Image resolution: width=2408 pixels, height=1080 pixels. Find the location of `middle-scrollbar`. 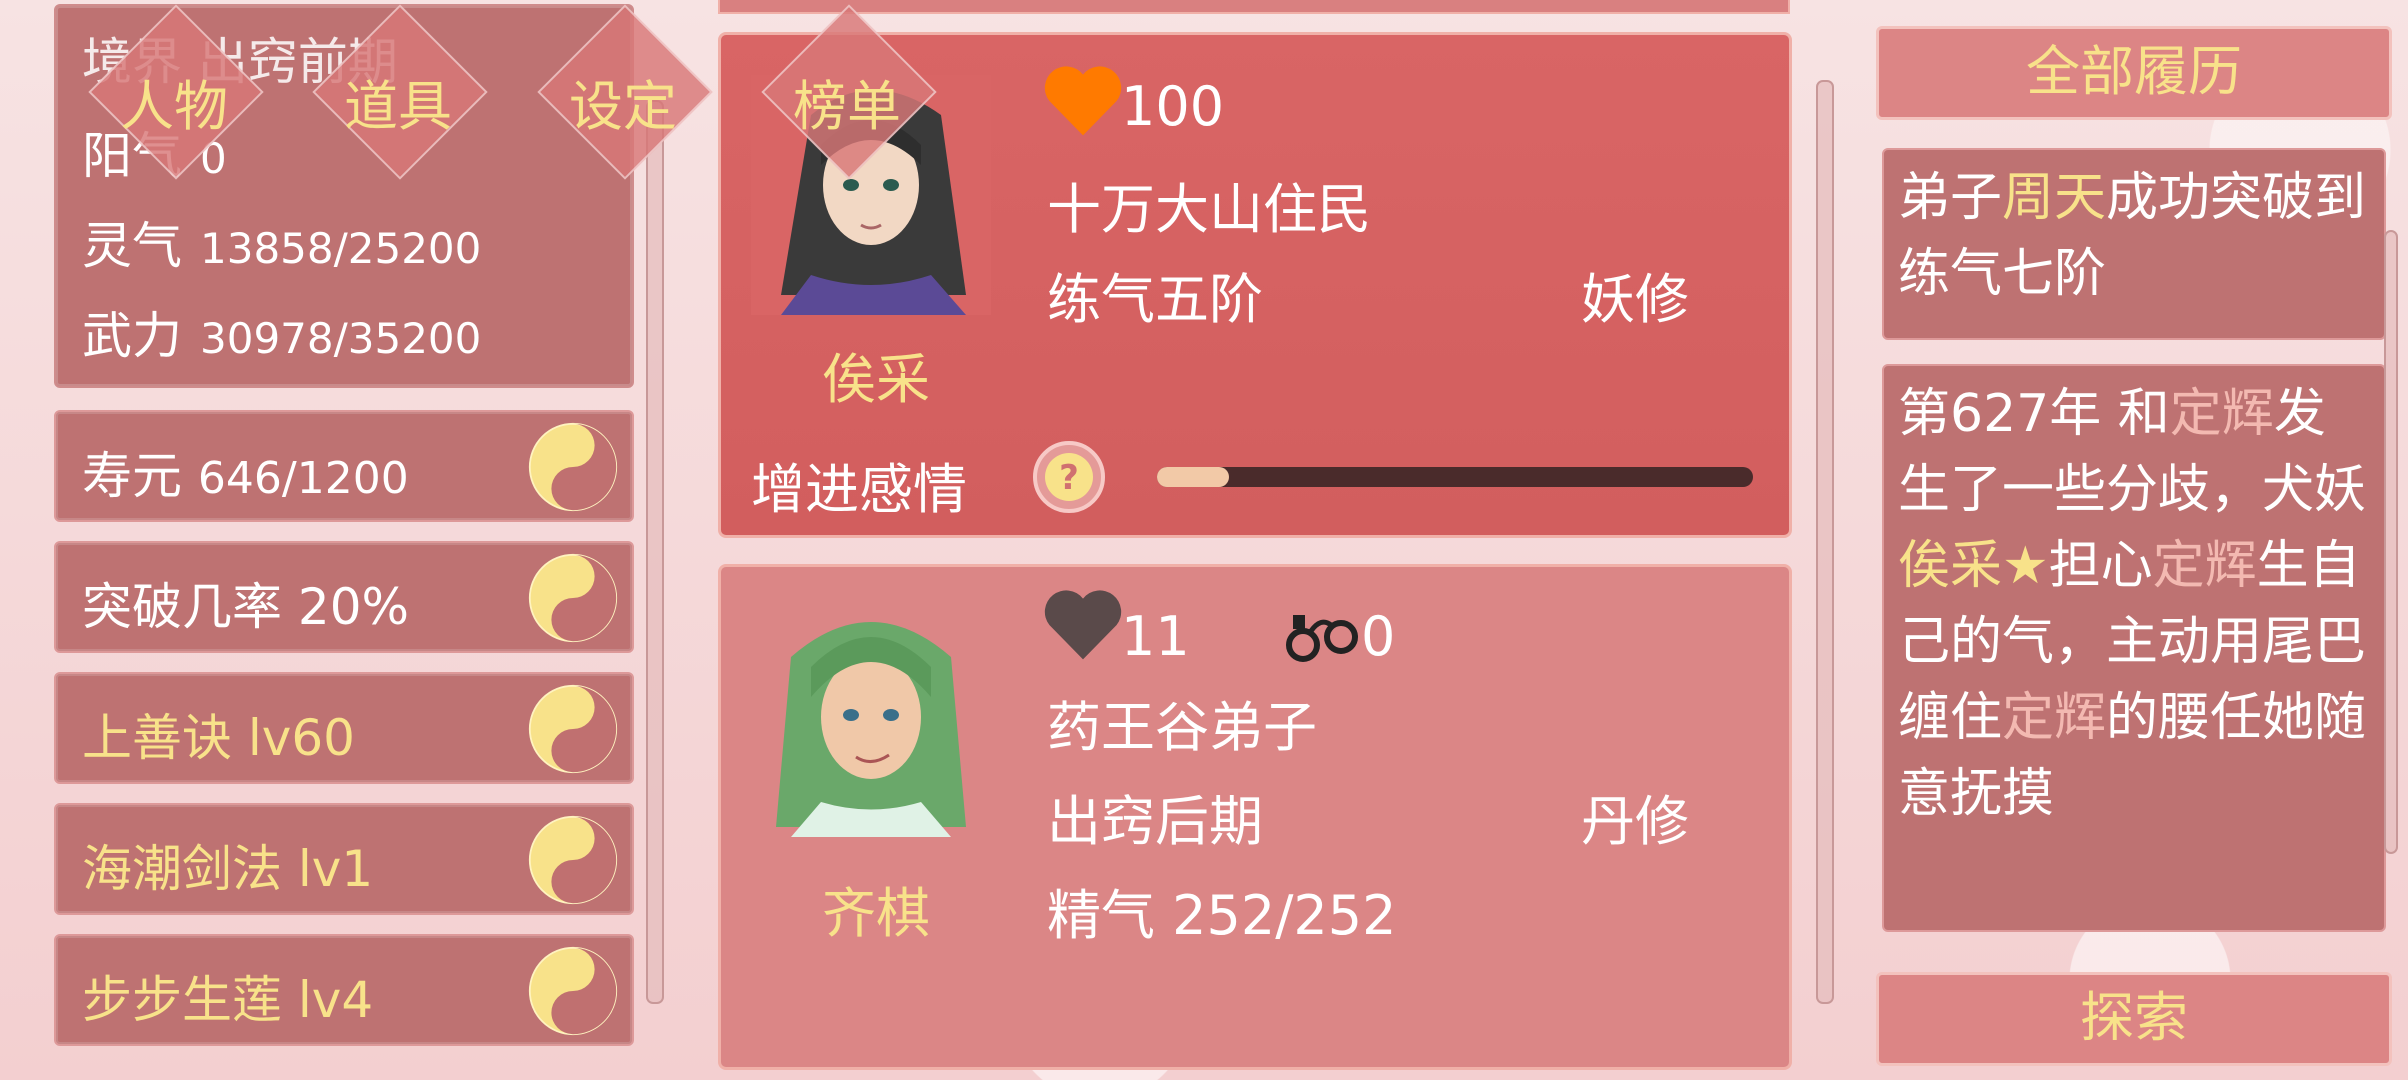

middle-scrollbar is located at coordinates (1825, 542).